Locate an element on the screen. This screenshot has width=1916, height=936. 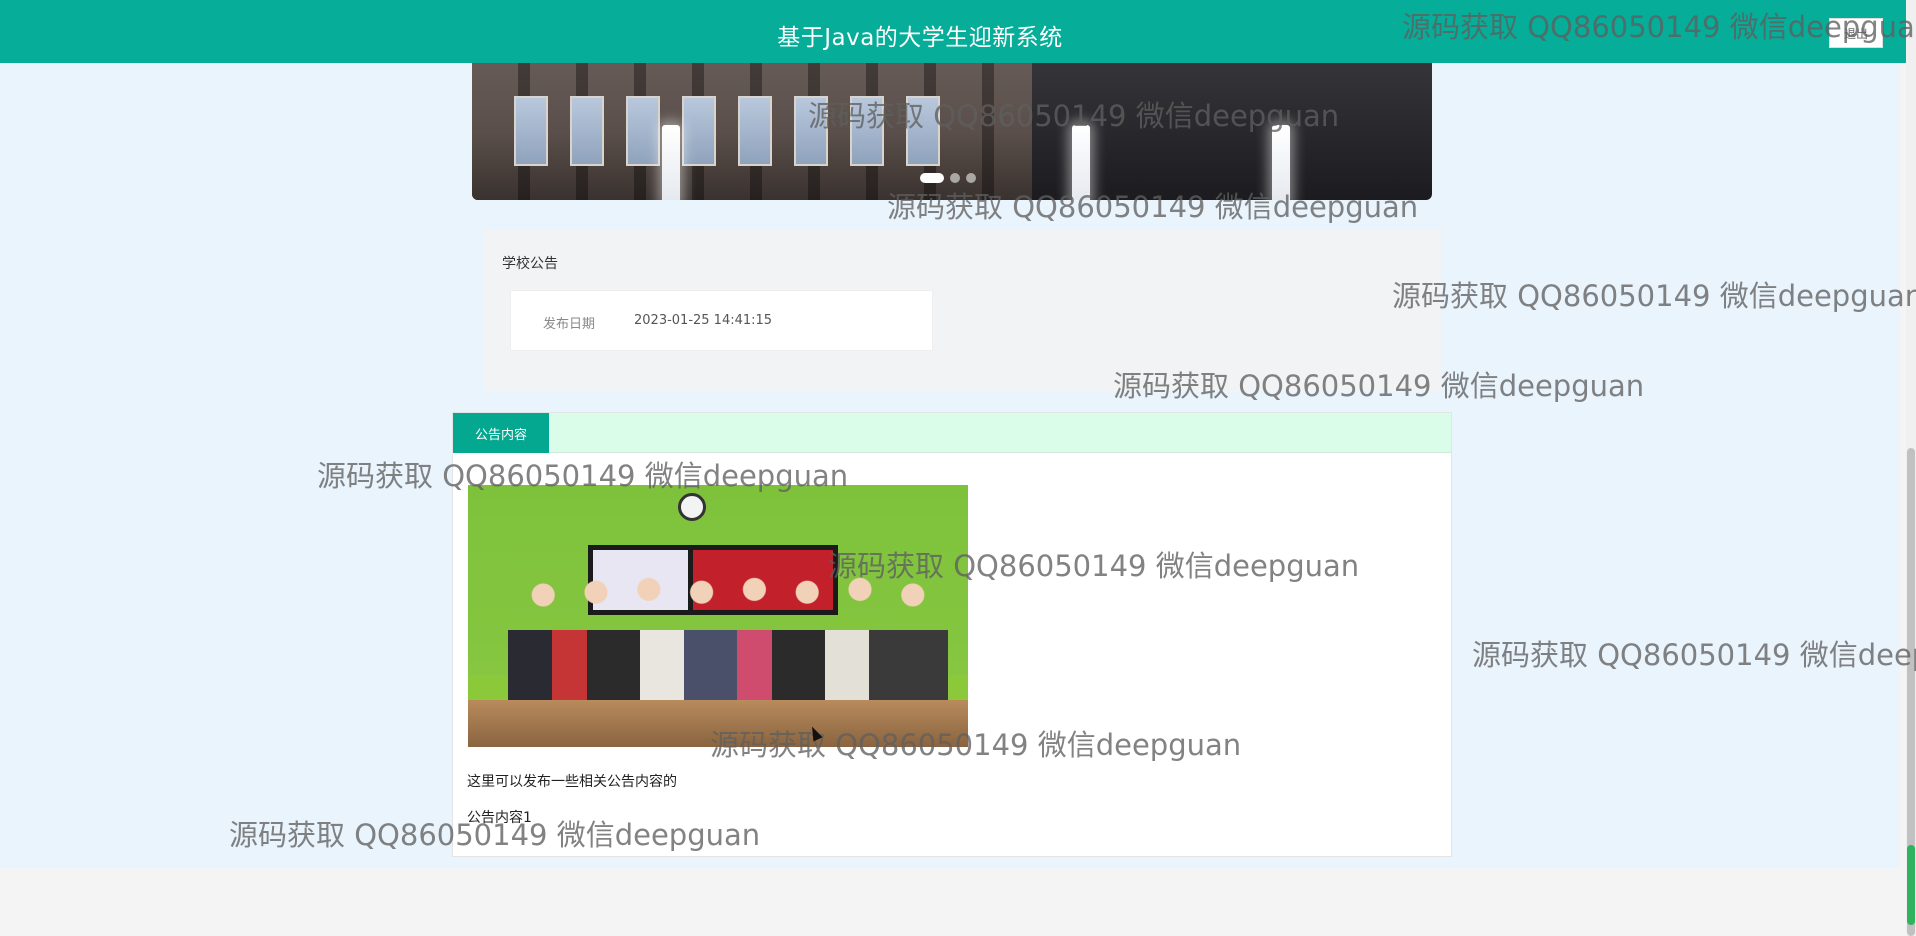
header-bar: 基于Java的大学生迎新系统 退出 is located at coordinates (953, 31).